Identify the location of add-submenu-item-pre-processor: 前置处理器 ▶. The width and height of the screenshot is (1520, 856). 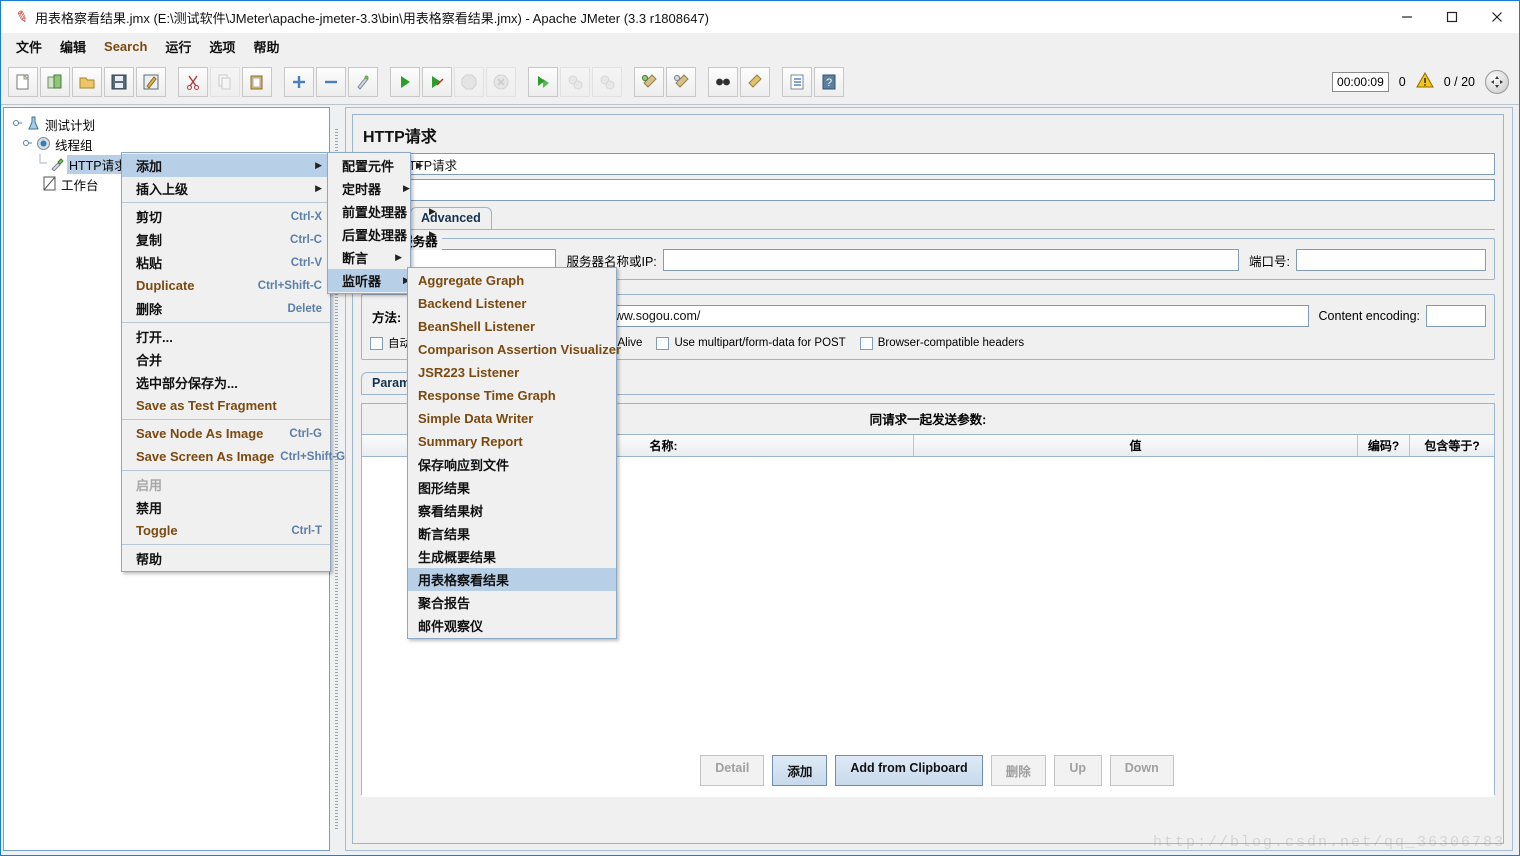
(382, 211).